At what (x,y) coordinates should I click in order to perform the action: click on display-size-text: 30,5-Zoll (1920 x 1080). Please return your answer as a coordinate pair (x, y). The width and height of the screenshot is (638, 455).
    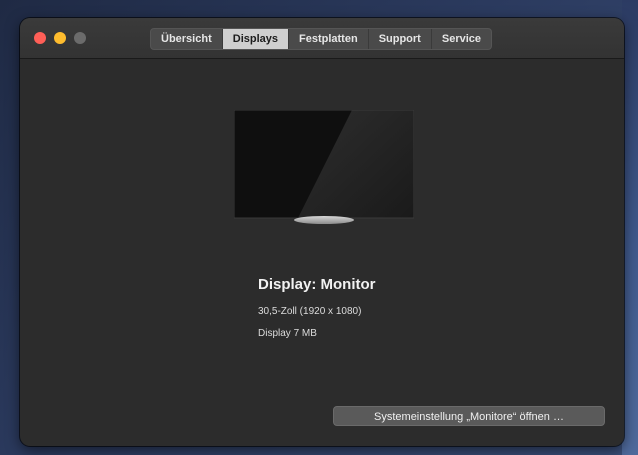
    Looking at the image, I should click on (310, 311).